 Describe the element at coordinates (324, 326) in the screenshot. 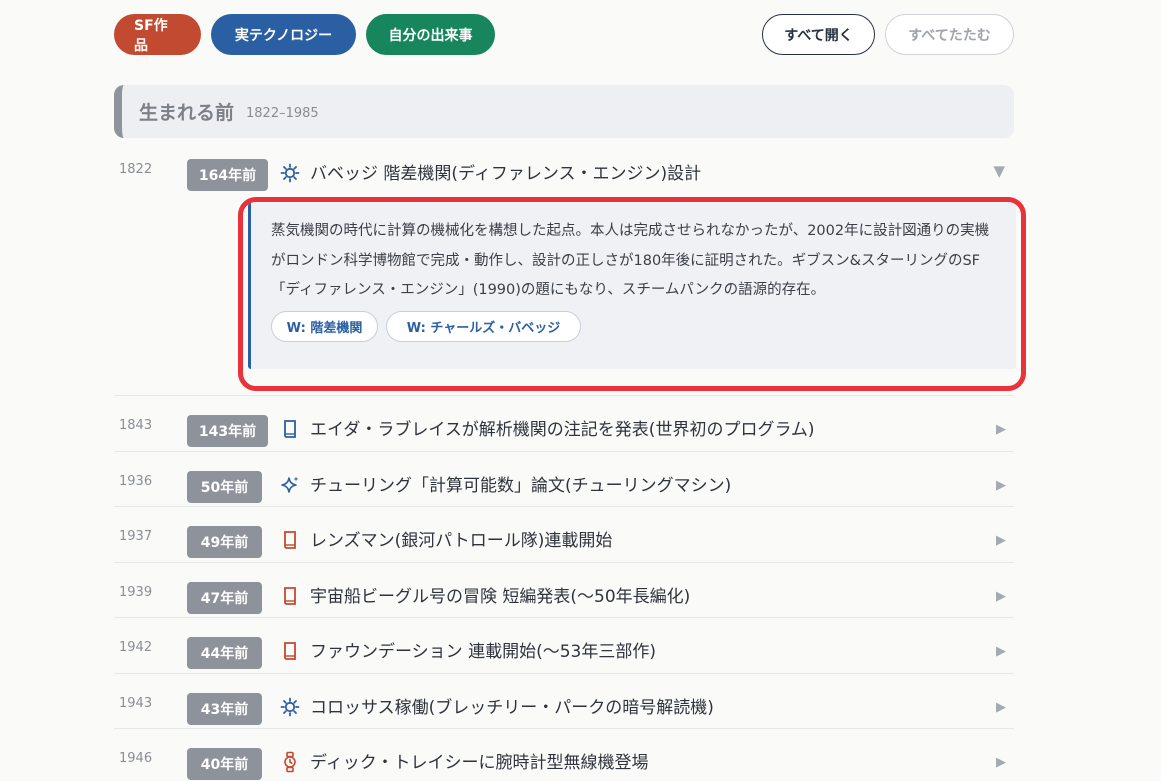

I see `wiki-link-difference-engine: W: 階差機関` at that location.